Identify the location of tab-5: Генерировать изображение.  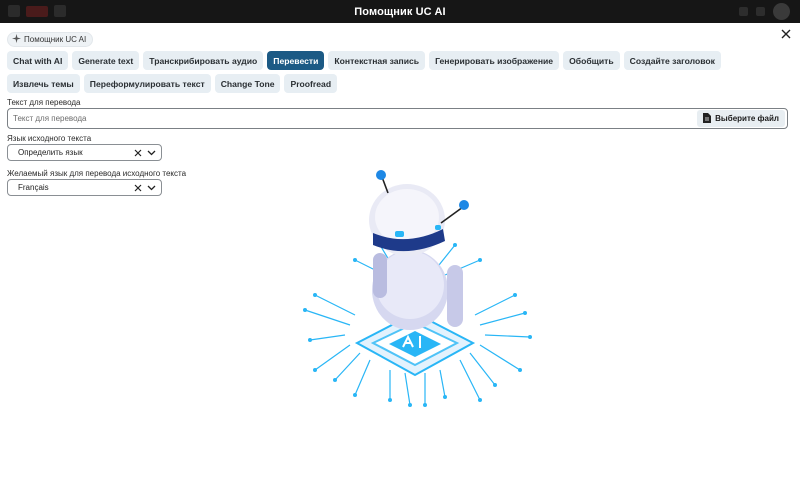
(494, 60).